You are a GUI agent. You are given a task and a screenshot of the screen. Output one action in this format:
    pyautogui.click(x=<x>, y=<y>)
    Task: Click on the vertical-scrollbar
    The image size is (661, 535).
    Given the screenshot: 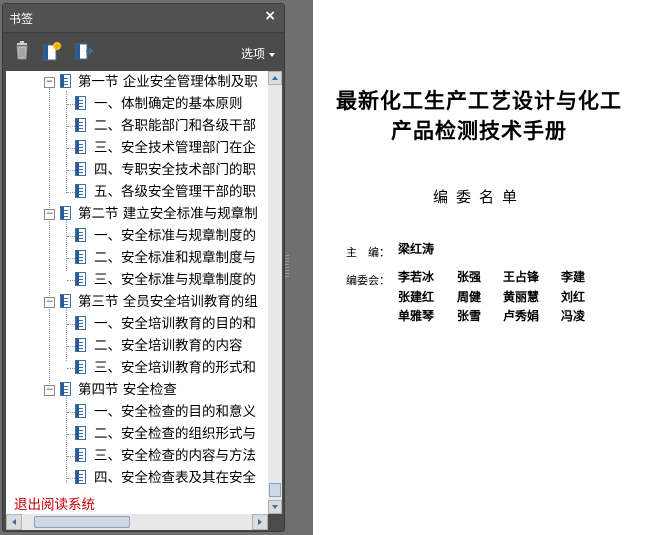 What is the action you would take?
    pyautogui.click(x=275, y=292)
    